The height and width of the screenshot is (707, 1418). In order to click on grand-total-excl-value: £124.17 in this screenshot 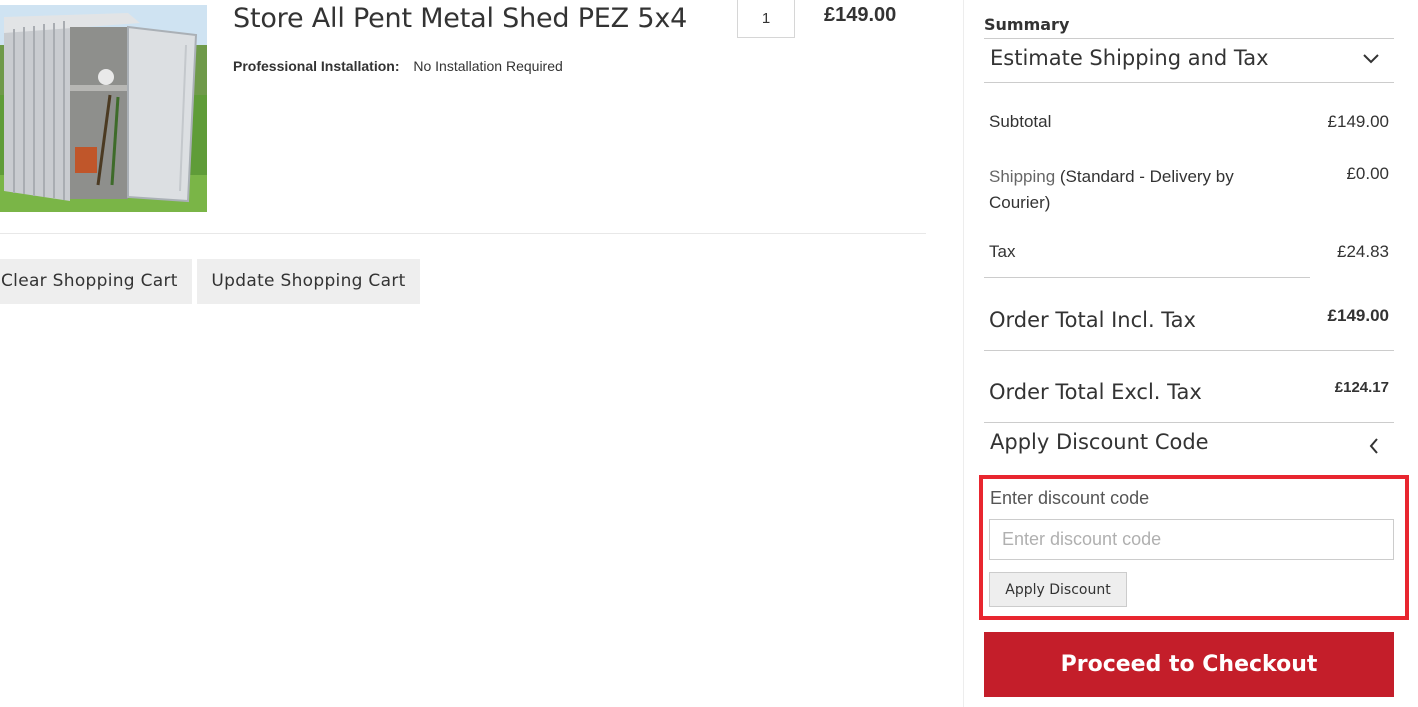, I will do `click(1361, 387)`.